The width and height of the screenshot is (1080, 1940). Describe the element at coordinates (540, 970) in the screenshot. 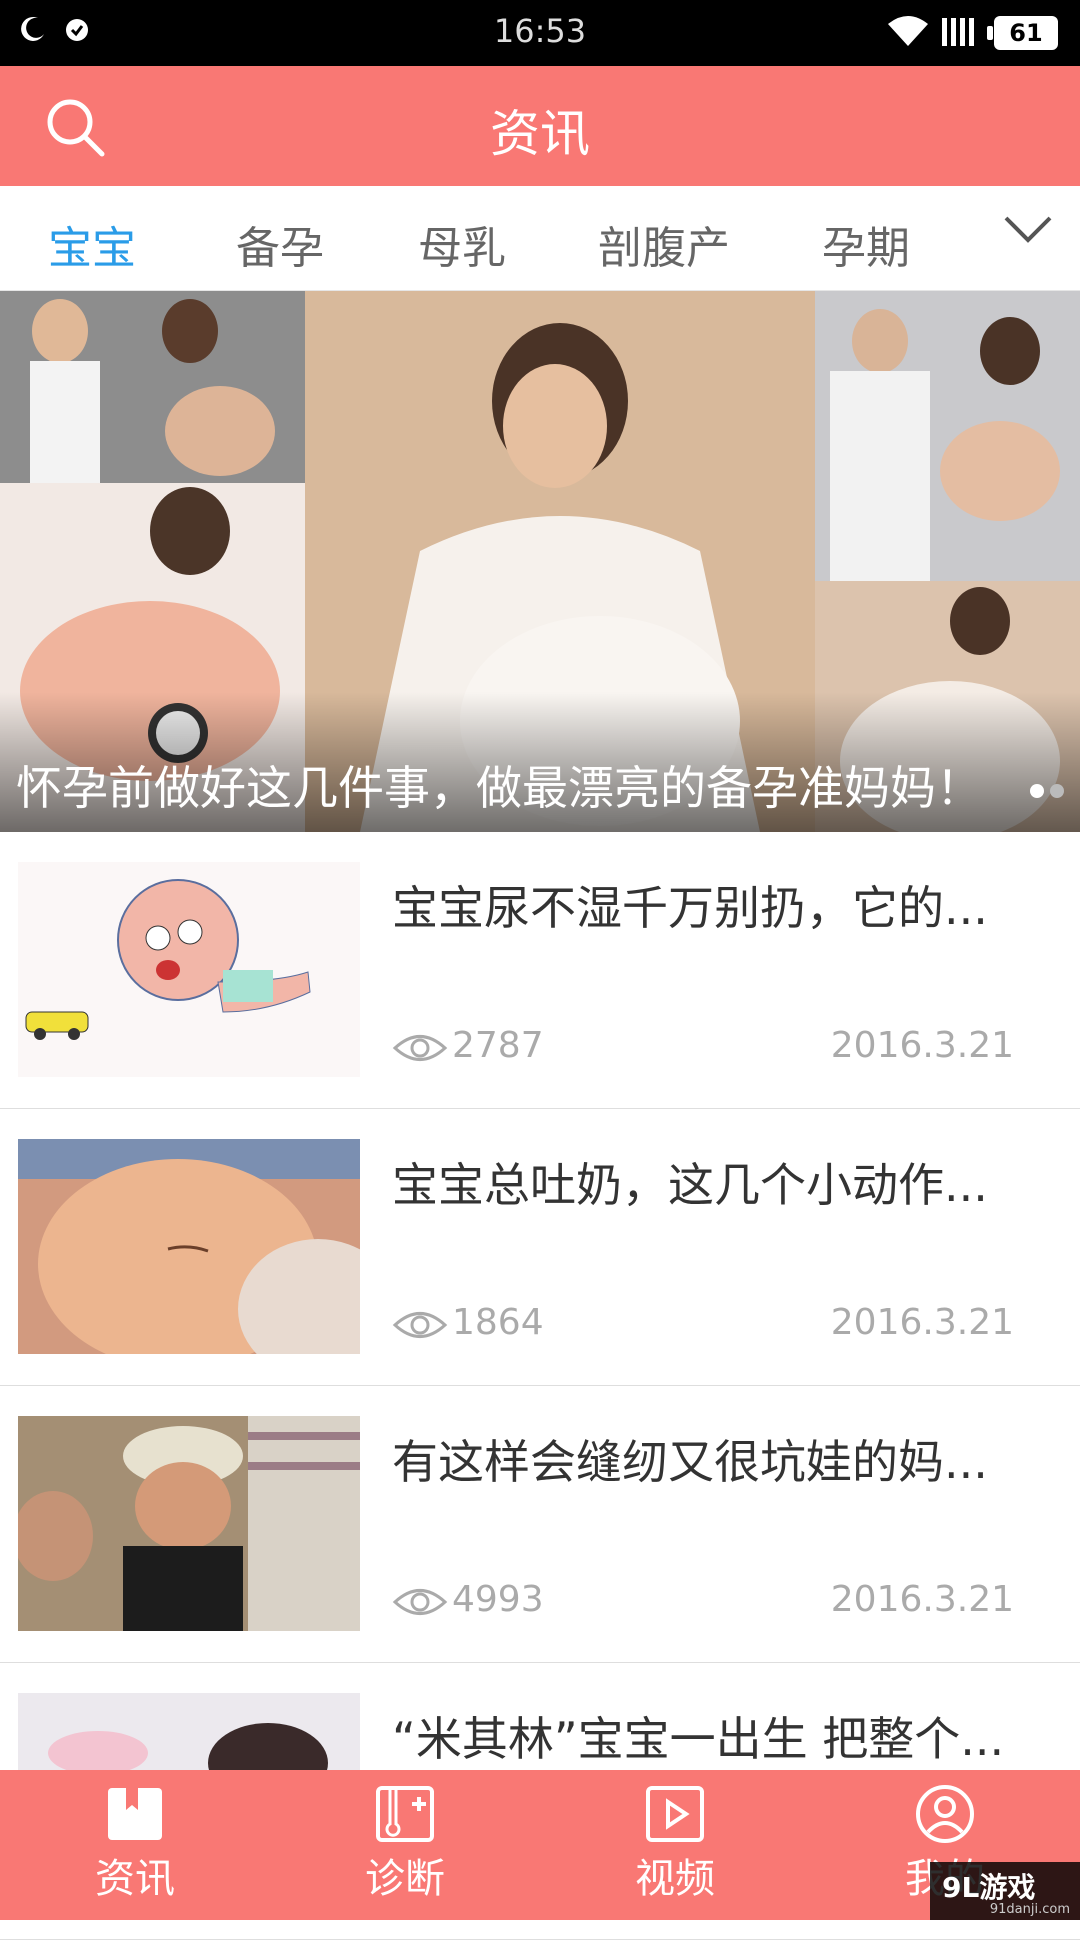

I see `article-item: 宝宝尿不湿千万别扔，它的... 2787 2016.3.21` at that location.